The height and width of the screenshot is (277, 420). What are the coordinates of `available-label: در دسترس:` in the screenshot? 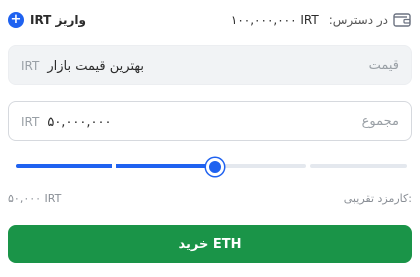 It's located at (358, 20).